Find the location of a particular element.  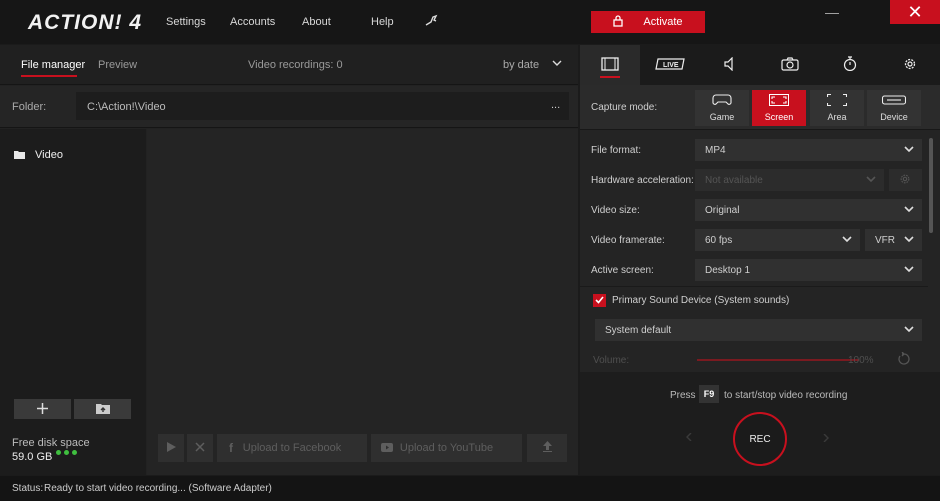

fullscreen-icon is located at coordinates (779, 101).